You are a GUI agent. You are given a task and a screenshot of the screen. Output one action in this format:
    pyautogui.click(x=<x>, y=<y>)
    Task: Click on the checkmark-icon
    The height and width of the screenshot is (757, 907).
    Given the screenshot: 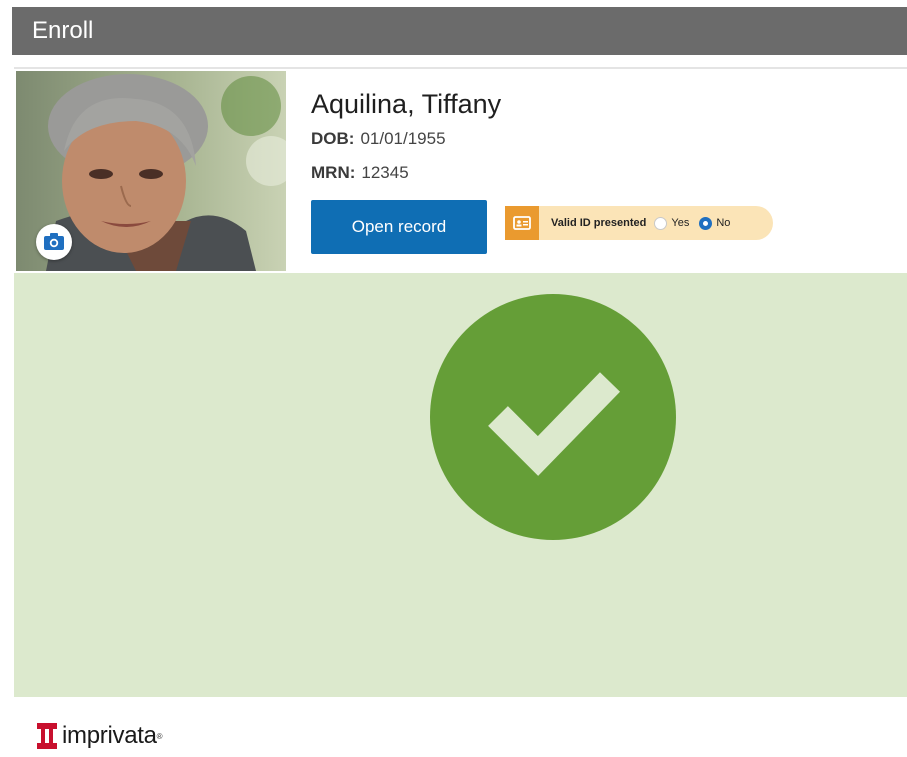 What is the action you would take?
    pyautogui.click(x=554, y=424)
    